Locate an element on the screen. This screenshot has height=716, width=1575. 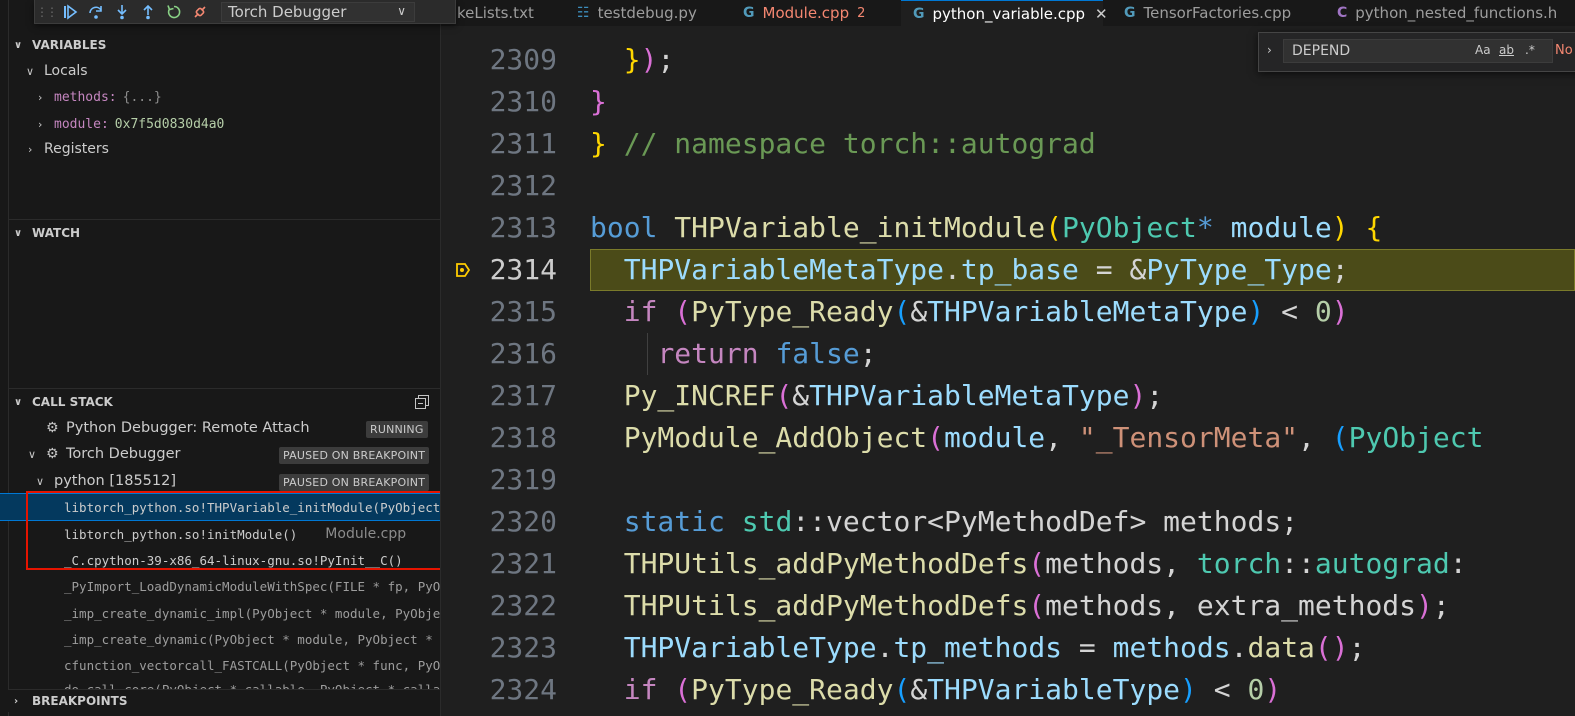
code-line: 2319 is located at coordinates (1008, 480).